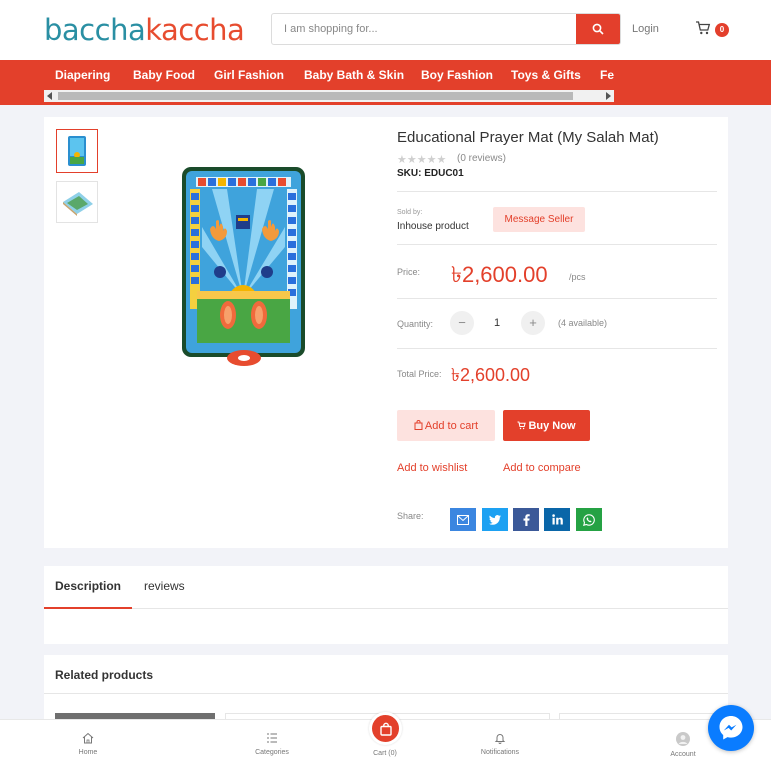  I want to click on price-label: Price:, so click(409, 272).